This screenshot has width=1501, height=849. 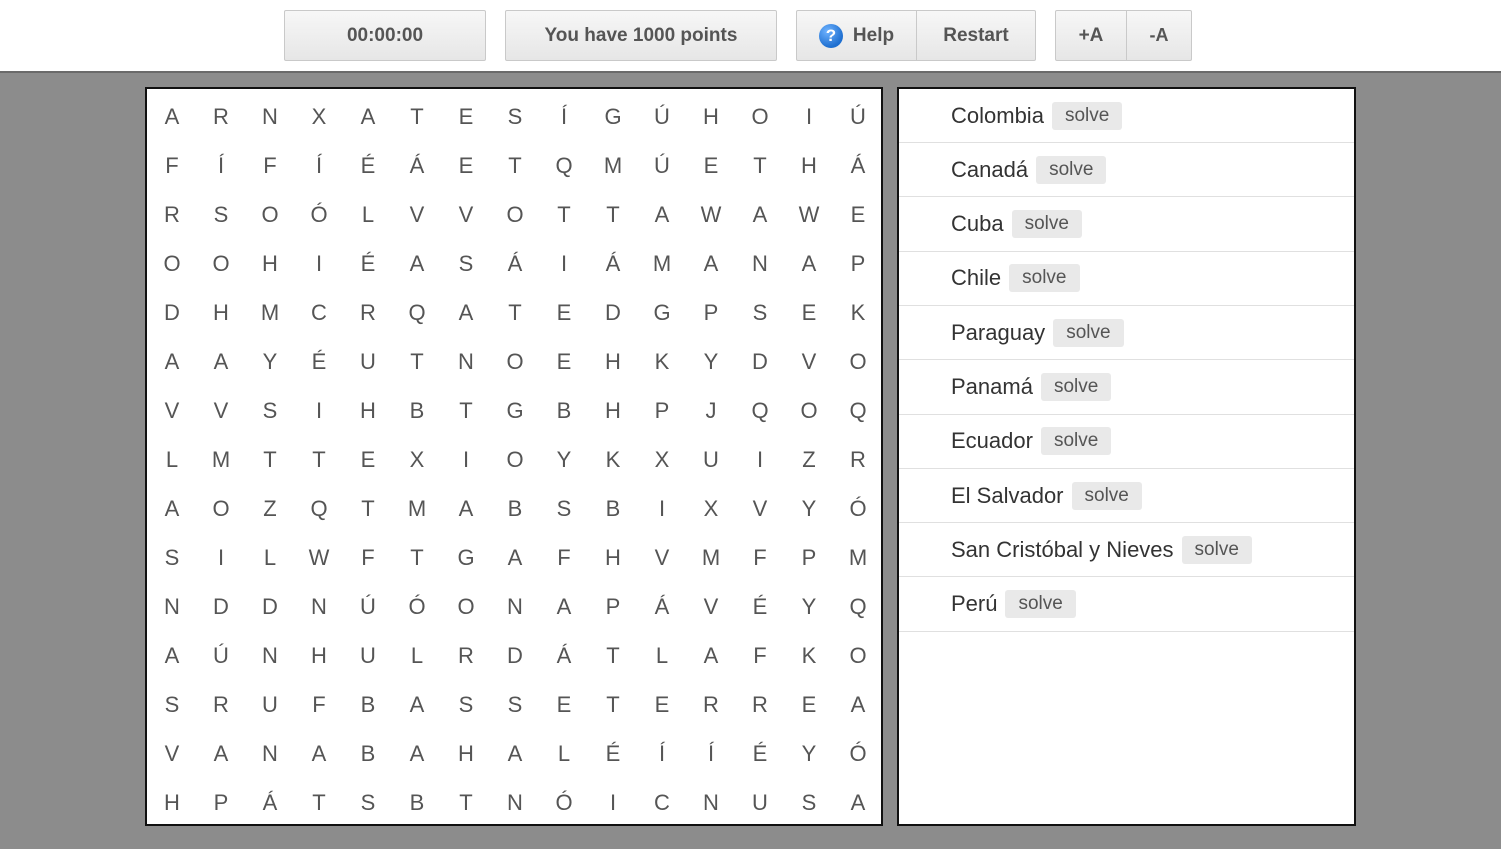 I want to click on grid-cell: M, so click(x=417, y=509).